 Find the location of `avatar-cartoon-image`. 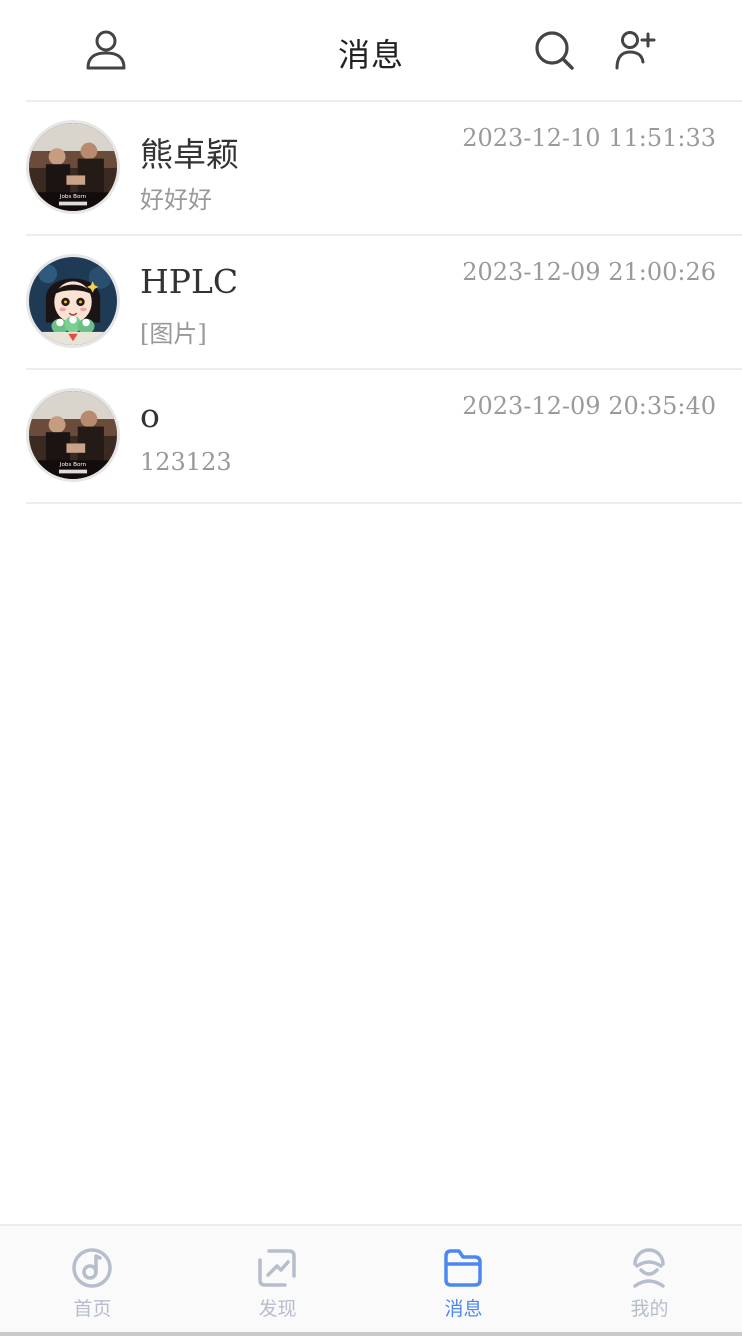

avatar-cartoon-image is located at coordinates (73, 301).